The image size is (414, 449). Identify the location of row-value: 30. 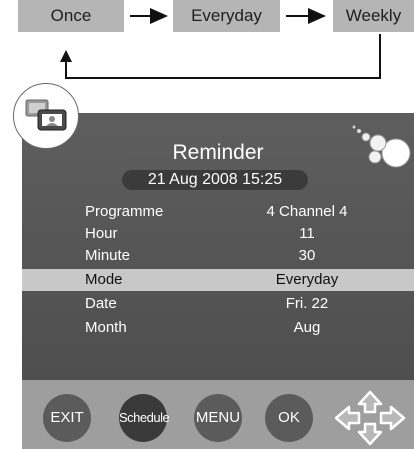
(307, 255).